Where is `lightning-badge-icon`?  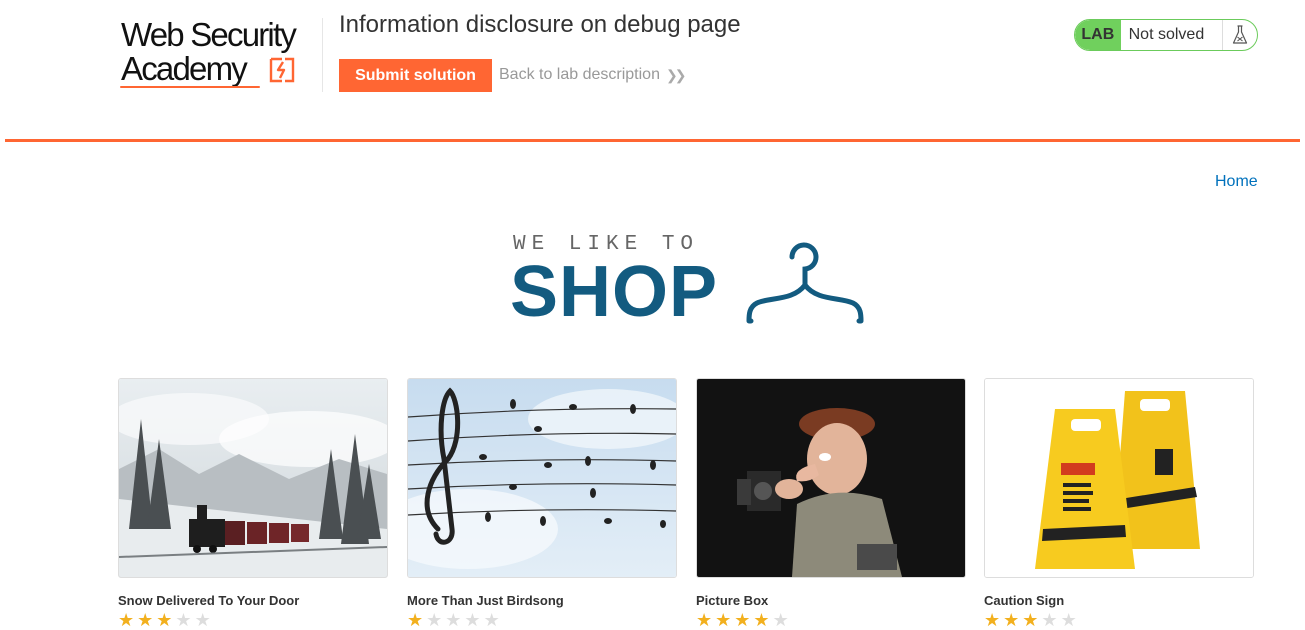
lightning-badge-icon is located at coordinates (282, 70).